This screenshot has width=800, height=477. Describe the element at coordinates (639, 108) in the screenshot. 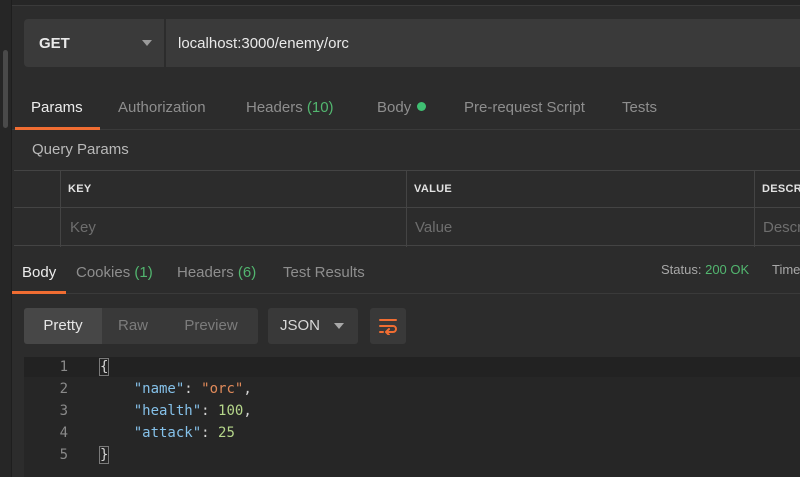

I see `tab-tests: Tests` at that location.